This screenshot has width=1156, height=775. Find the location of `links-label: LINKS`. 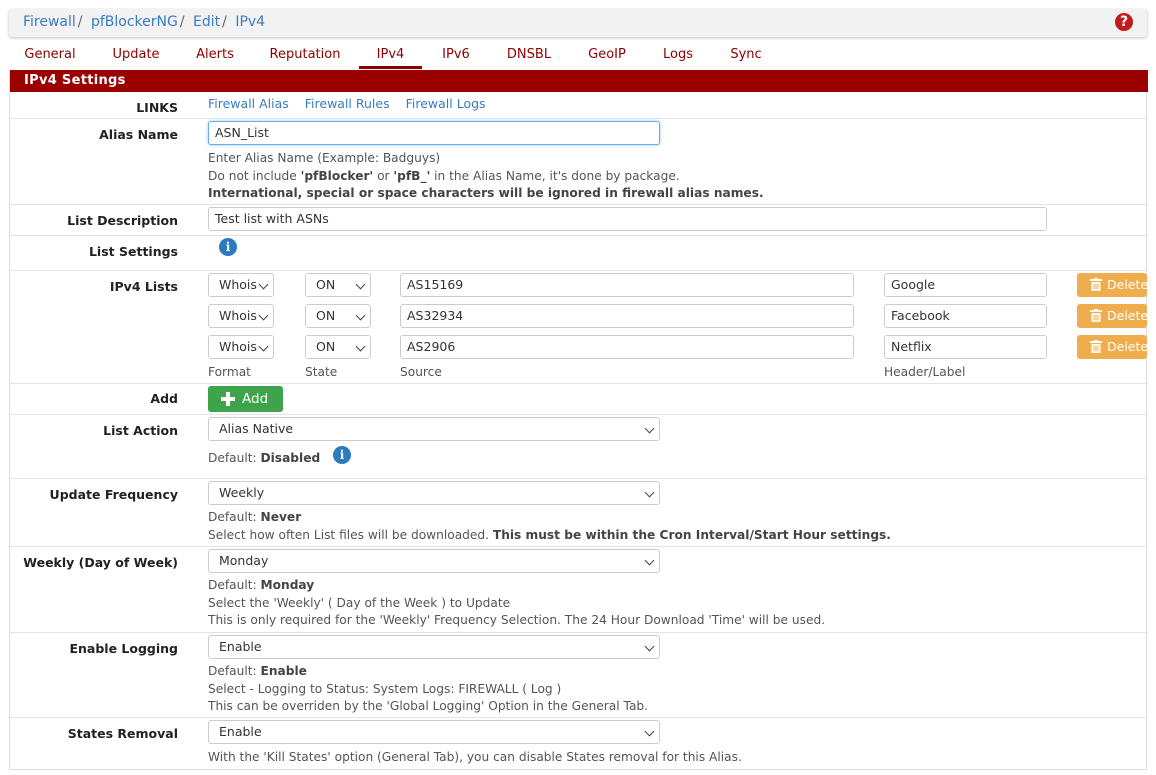

links-label: LINKS is located at coordinates (157, 107).